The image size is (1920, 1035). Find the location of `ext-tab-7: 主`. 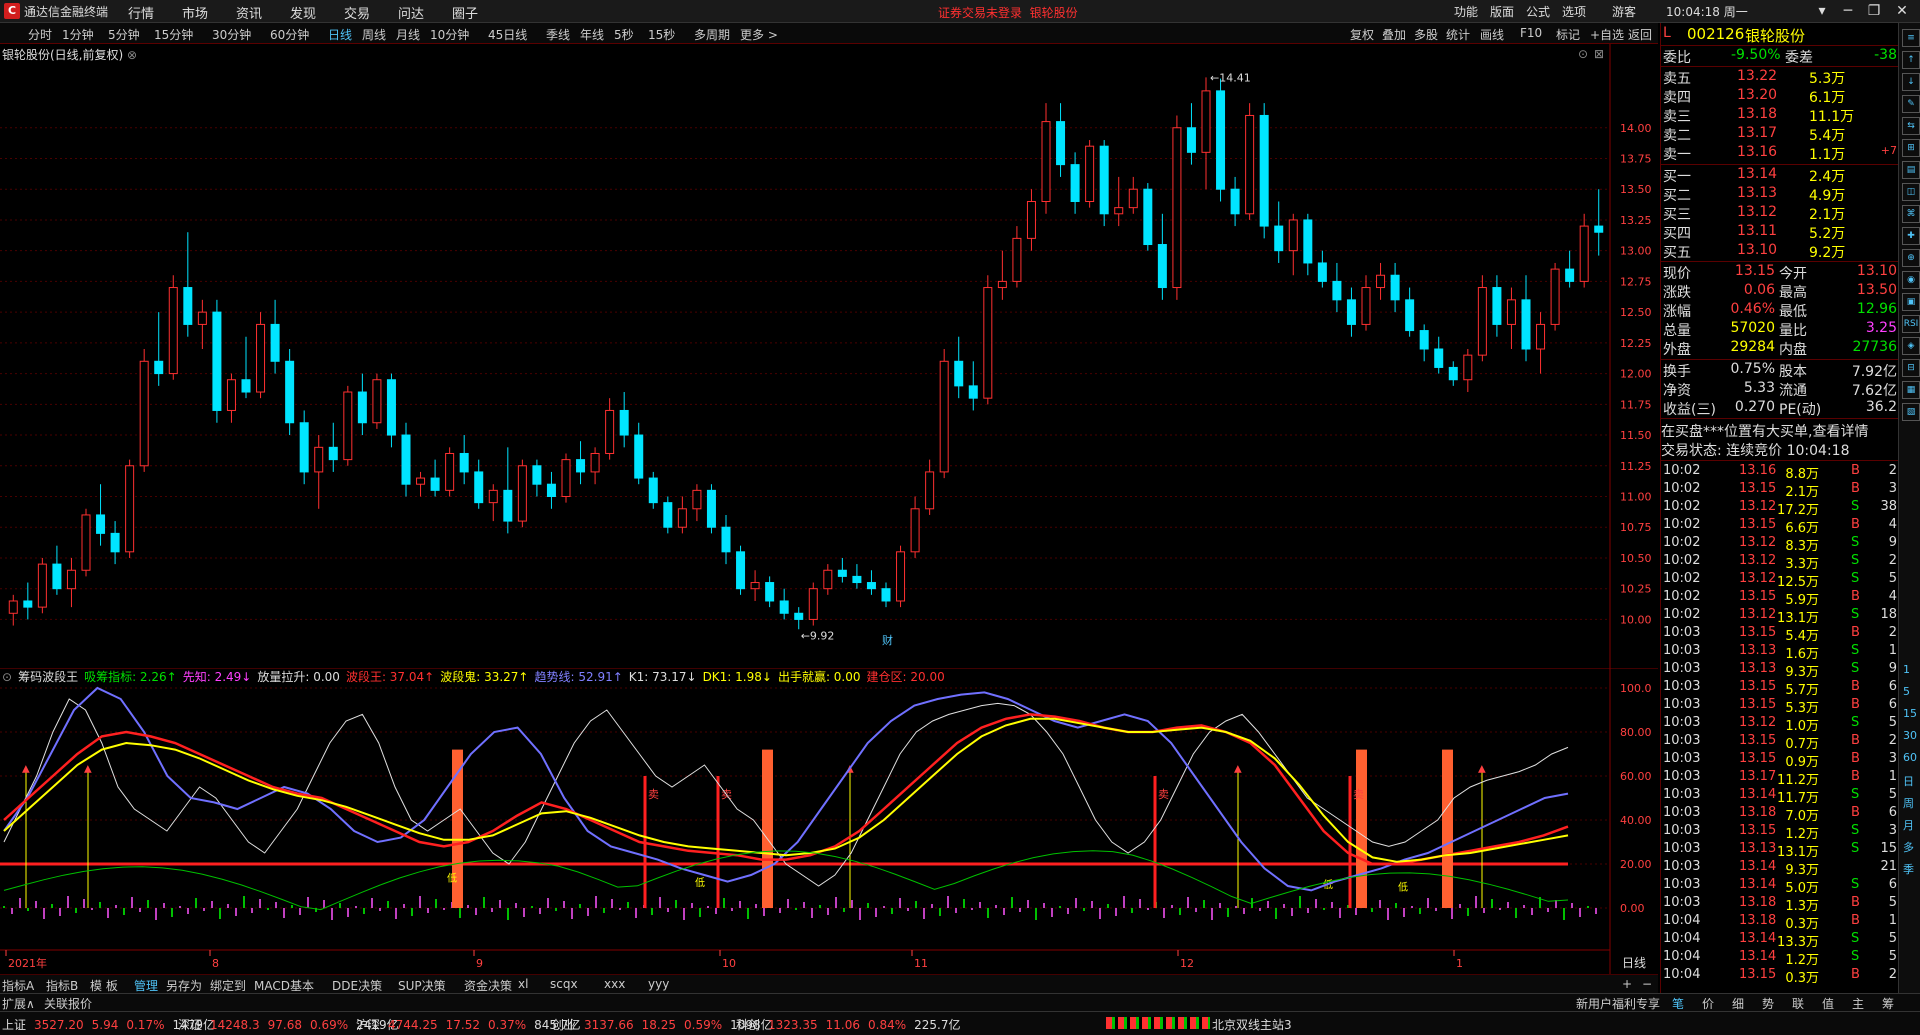

ext-tab-7: 主 is located at coordinates (1858, 1003).